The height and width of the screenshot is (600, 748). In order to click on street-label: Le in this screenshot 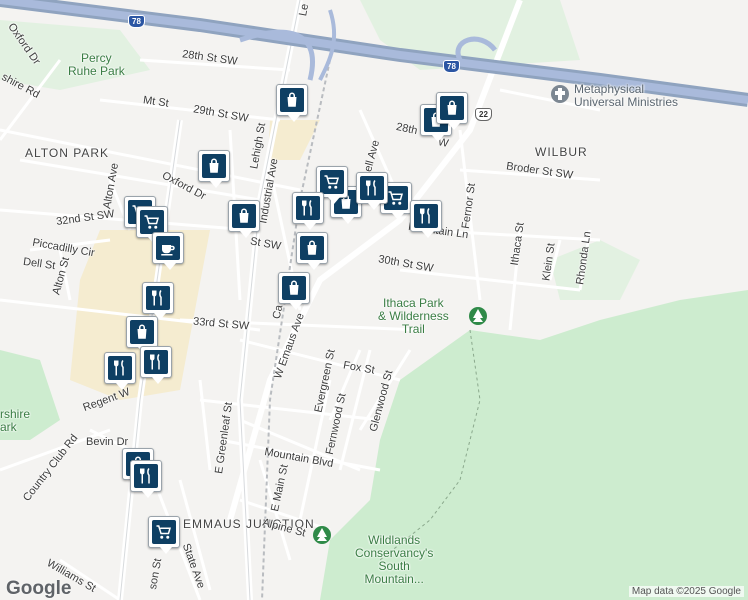, I will do `click(304, 10)`.